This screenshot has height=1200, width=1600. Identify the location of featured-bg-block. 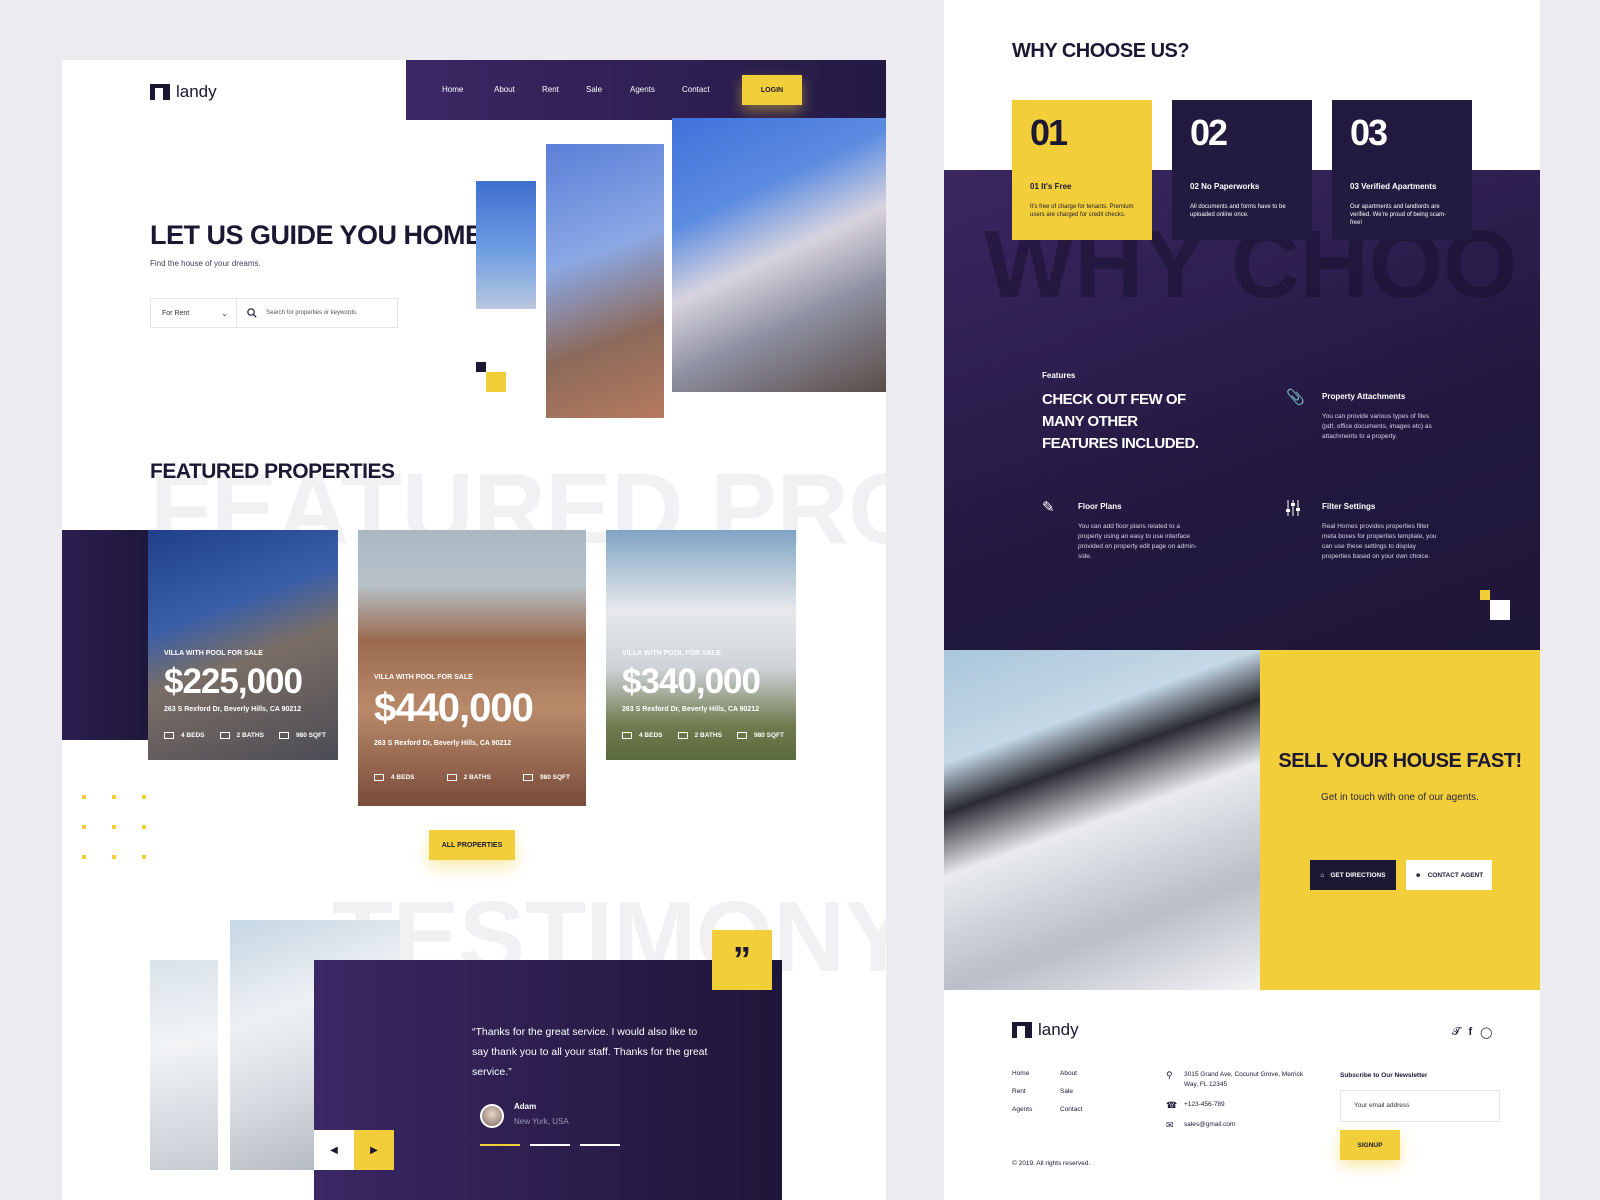
(112, 635).